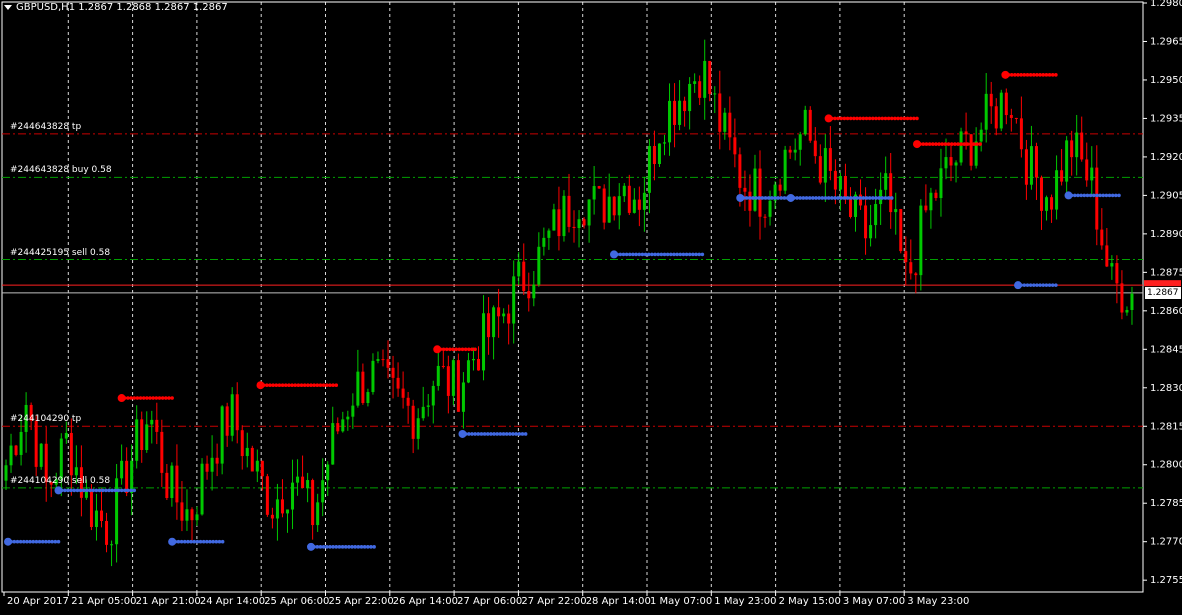 The width and height of the screenshot is (1182, 615). What do you see at coordinates (1166, 41) in the screenshot?
I see `y-tick-label: 1.2965` at bounding box center [1166, 41].